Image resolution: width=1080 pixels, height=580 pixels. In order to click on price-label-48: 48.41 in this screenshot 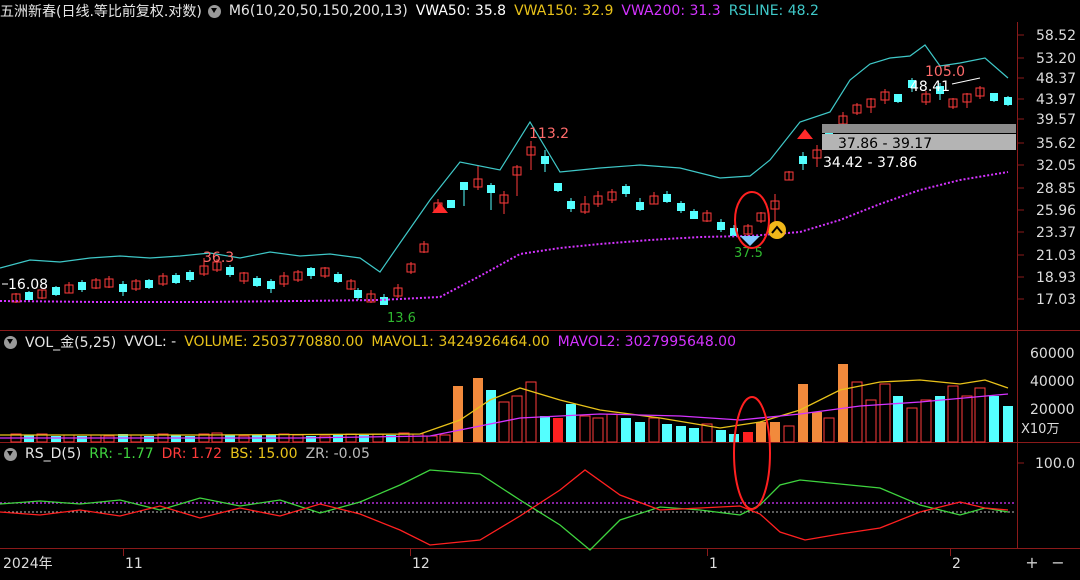, I will do `click(930, 87)`.